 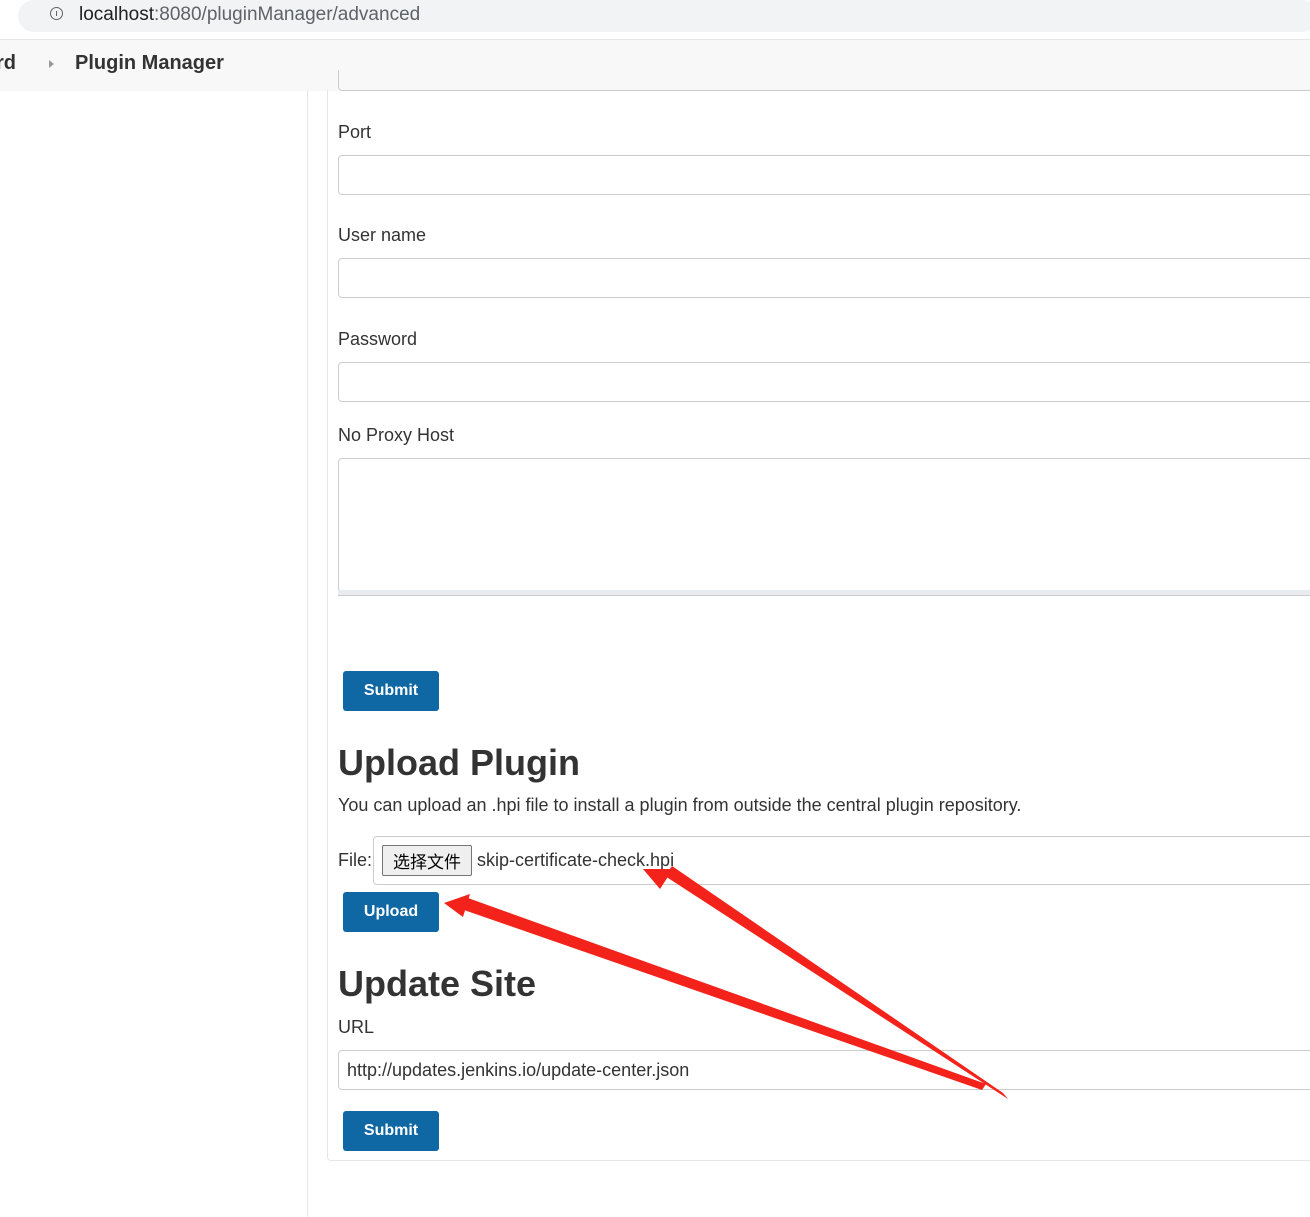 What do you see at coordinates (437, 983) in the screenshot?
I see `update-site-heading: Update Site` at bounding box center [437, 983].